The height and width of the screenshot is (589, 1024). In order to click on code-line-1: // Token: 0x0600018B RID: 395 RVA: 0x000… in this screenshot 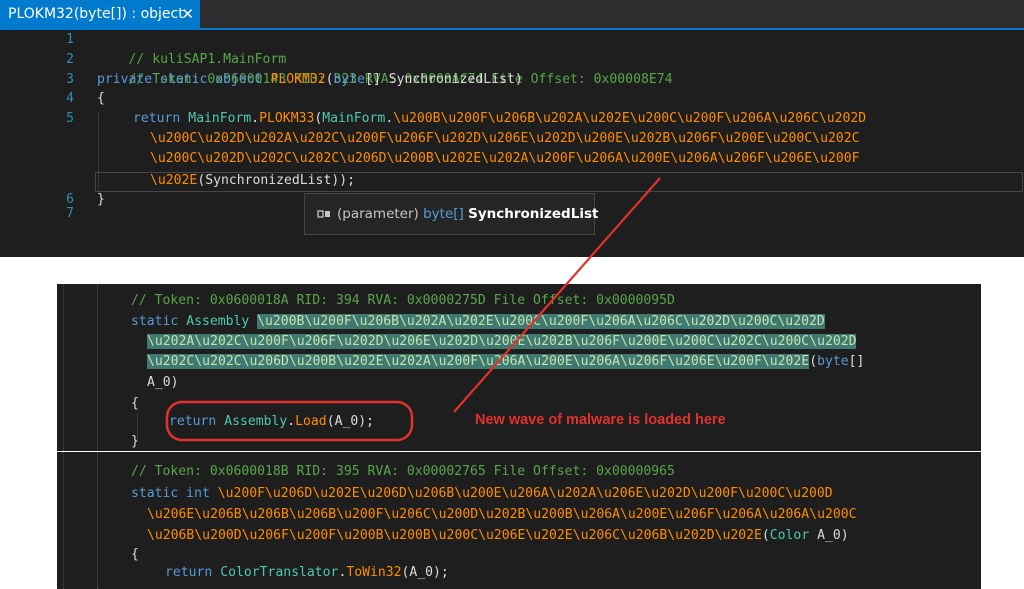, I will do `click(403, 472)`.